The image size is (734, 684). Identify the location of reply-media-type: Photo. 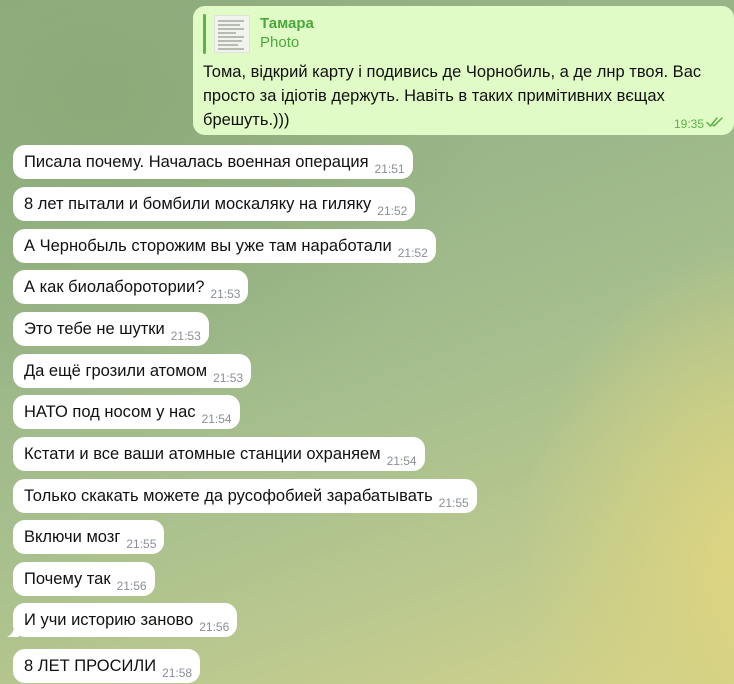
(280, 42).